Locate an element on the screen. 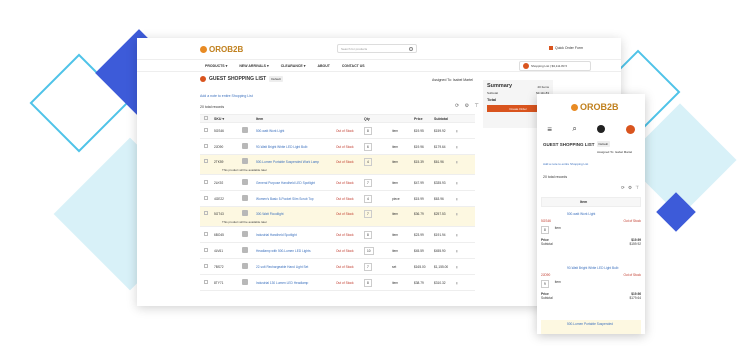  item-link: Industrial 130 Lumen LED Headlamp is located at coordinates (296, 283).